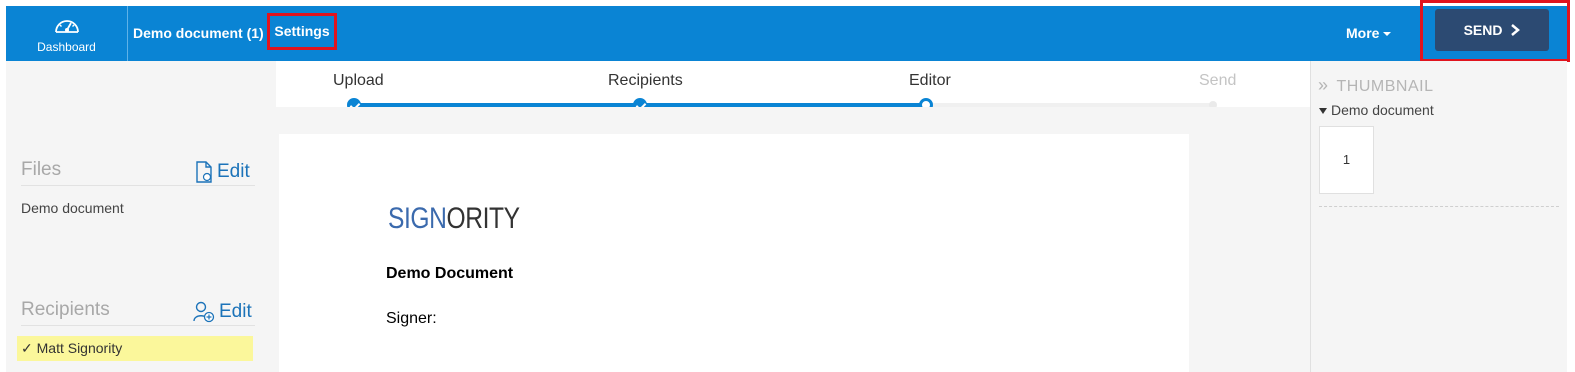 This screenshot has height=372, width=1575. I want to click on document-heading: Demo Document, so click(450, 273).